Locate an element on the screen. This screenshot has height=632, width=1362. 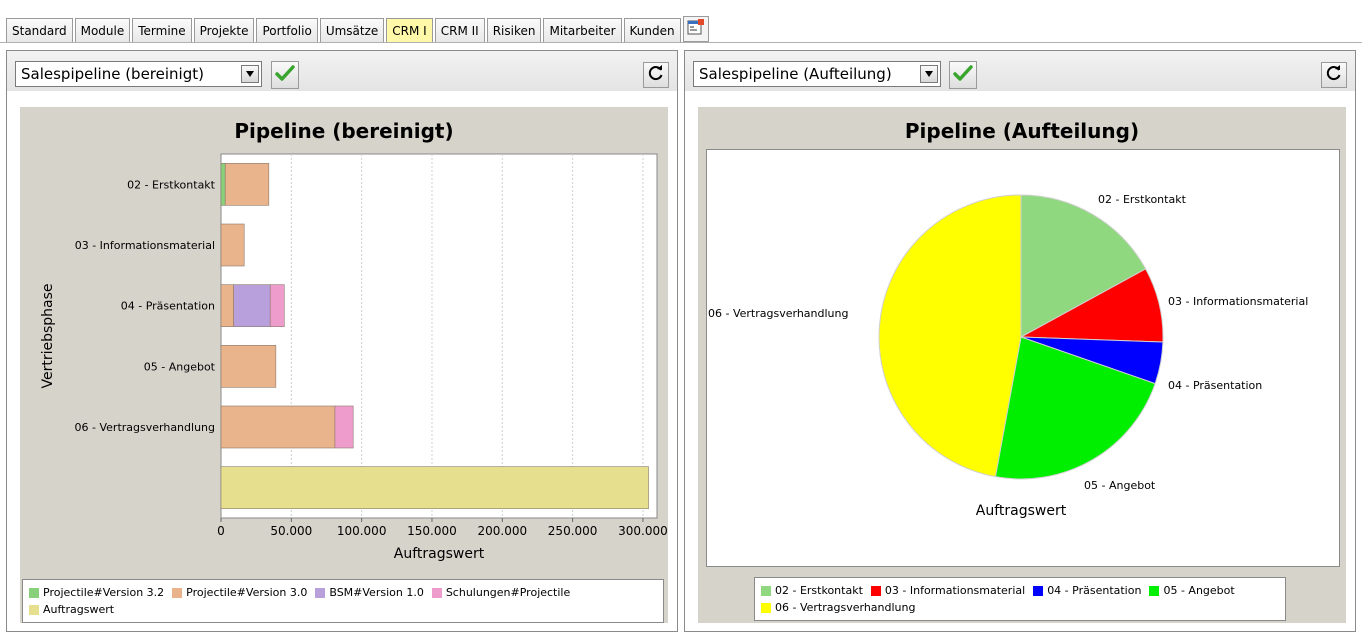
x-axis-label: Auftragswert is located at coordinates (439, 554).